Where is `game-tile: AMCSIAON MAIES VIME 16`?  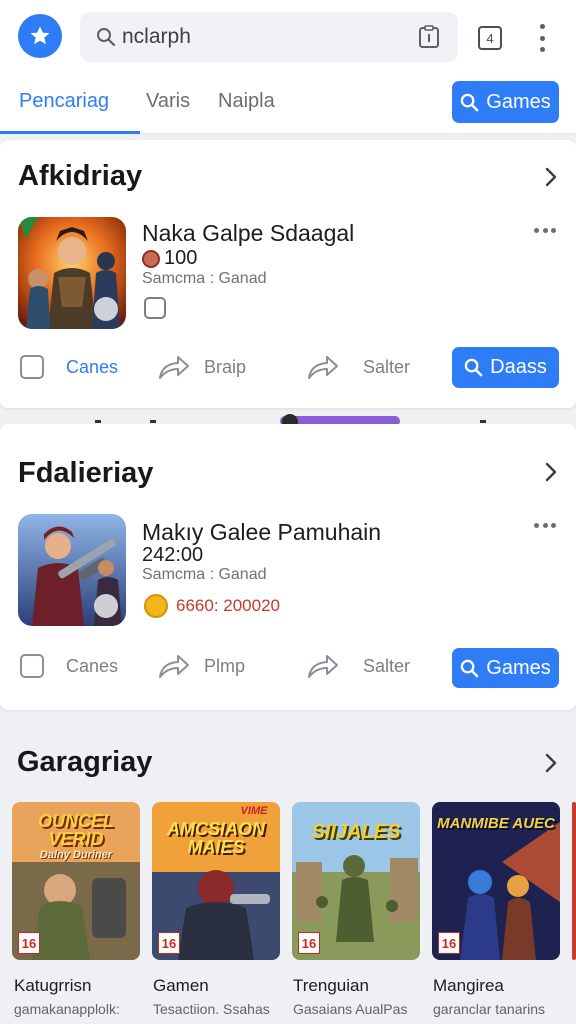 game-tile: AMCSIAON MAIES VIME 16 is located at coordinates (216, 881).